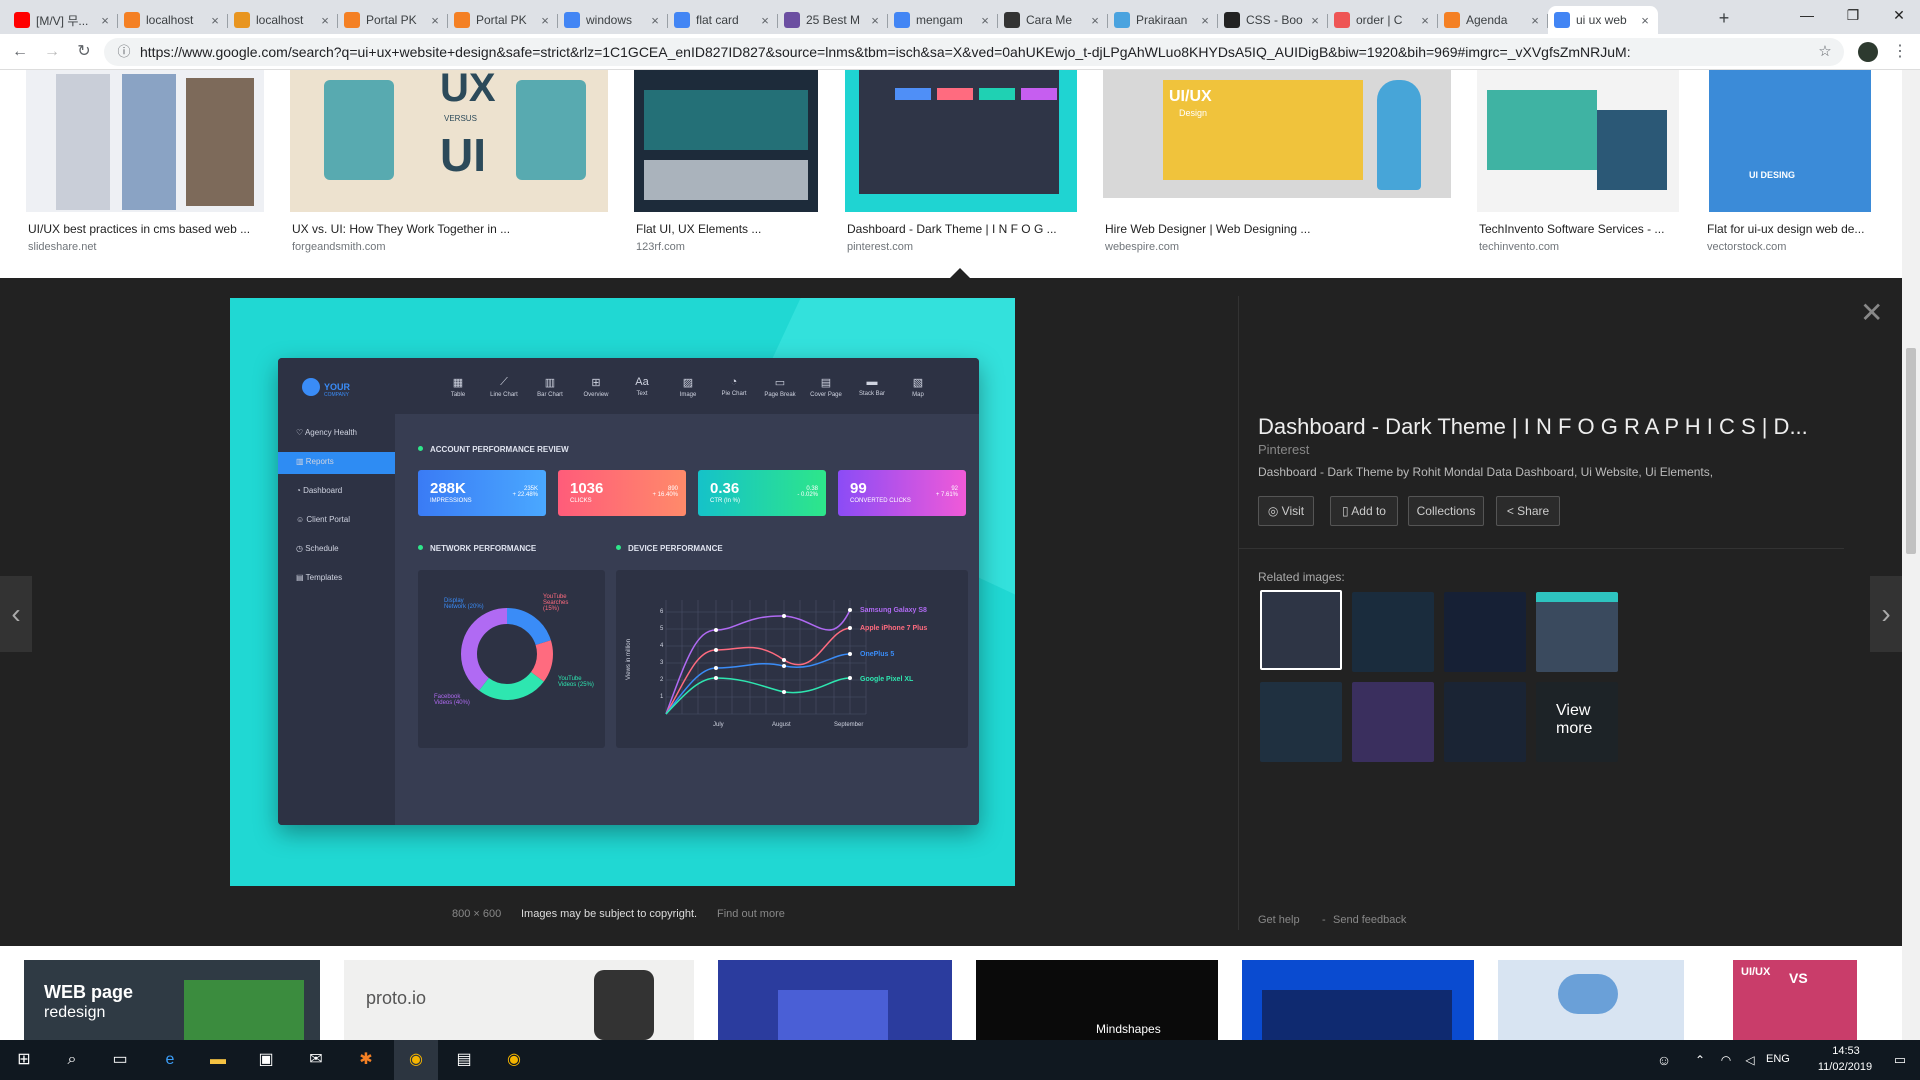 Image resolution: width=1920 pixels, height=1080 pixels. Describe the element at coordinates (449, 141) in the screenshot. I see `result-thumb-2: UX VERSUS UI` at that location.